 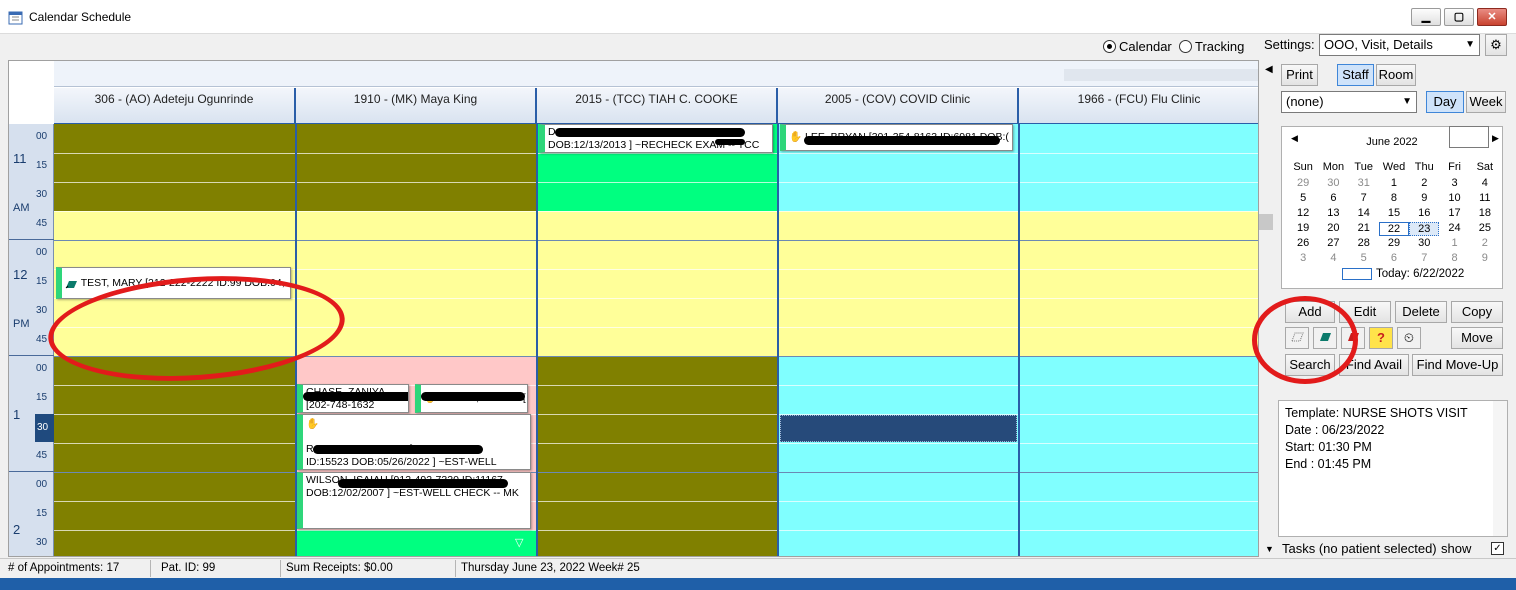 I want to click on column-header-fcu: 1966 - (FCU) Flu Clinic, so click(x=1138, y=106).